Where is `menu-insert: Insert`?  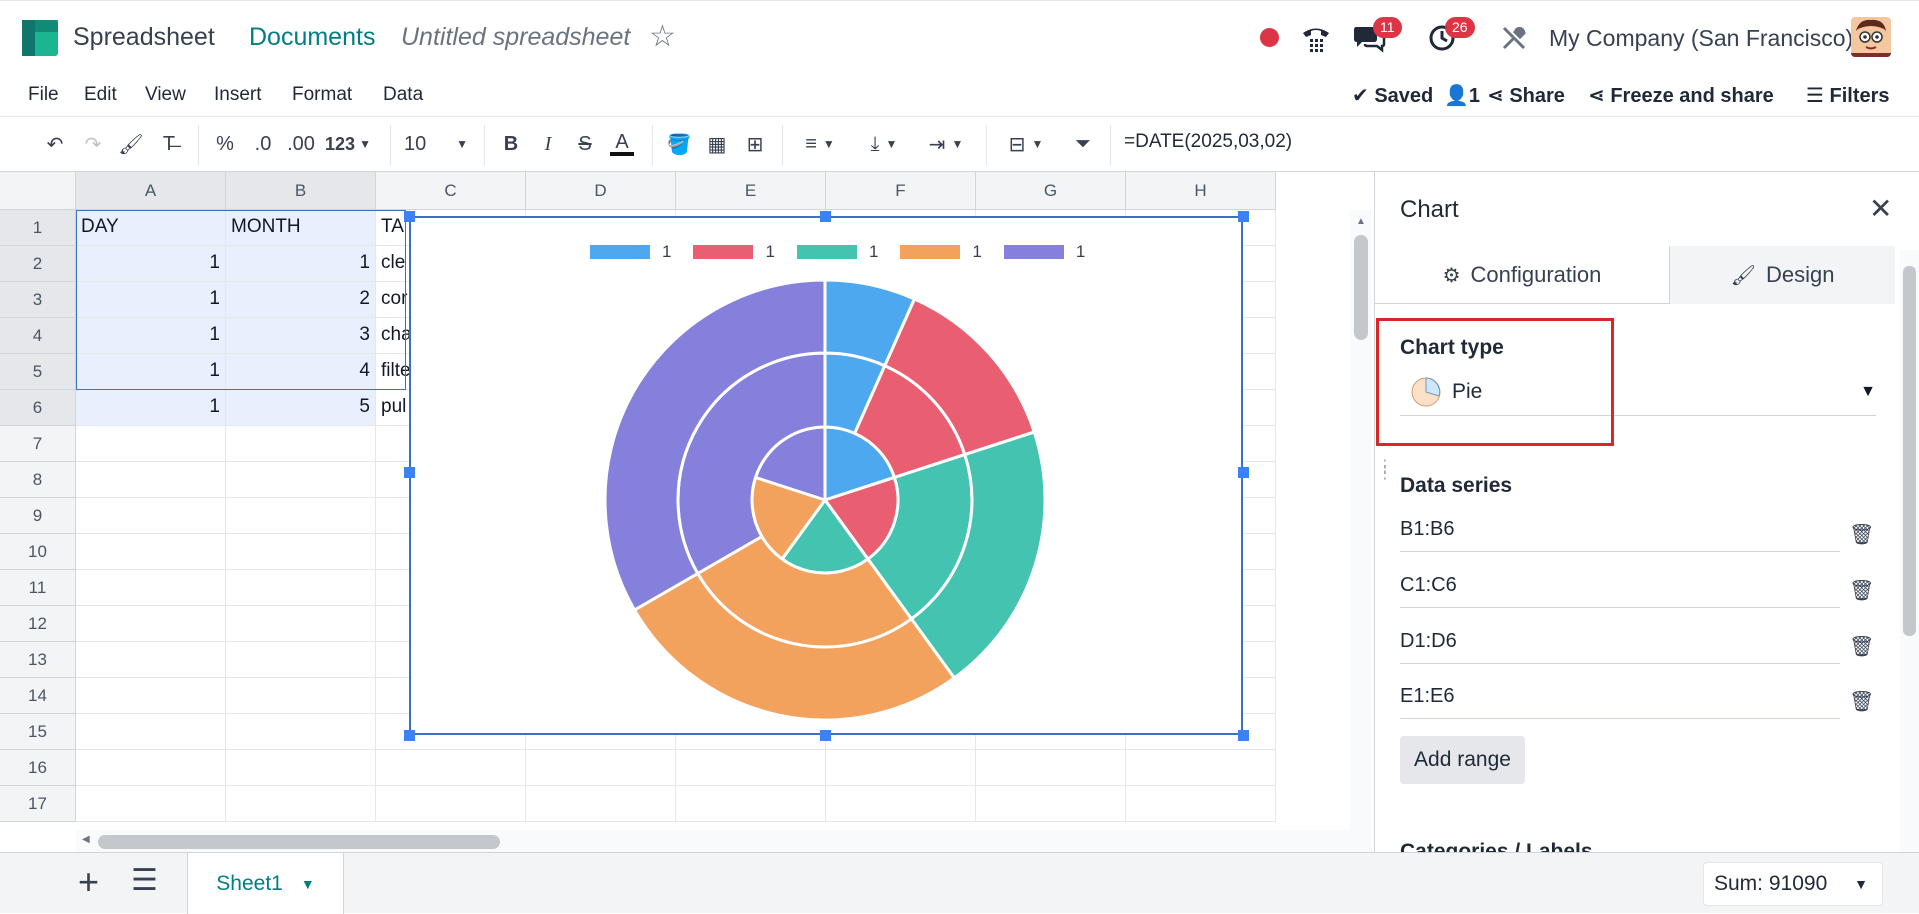 menu-insert: Insert is located at coordinates (238, 95).